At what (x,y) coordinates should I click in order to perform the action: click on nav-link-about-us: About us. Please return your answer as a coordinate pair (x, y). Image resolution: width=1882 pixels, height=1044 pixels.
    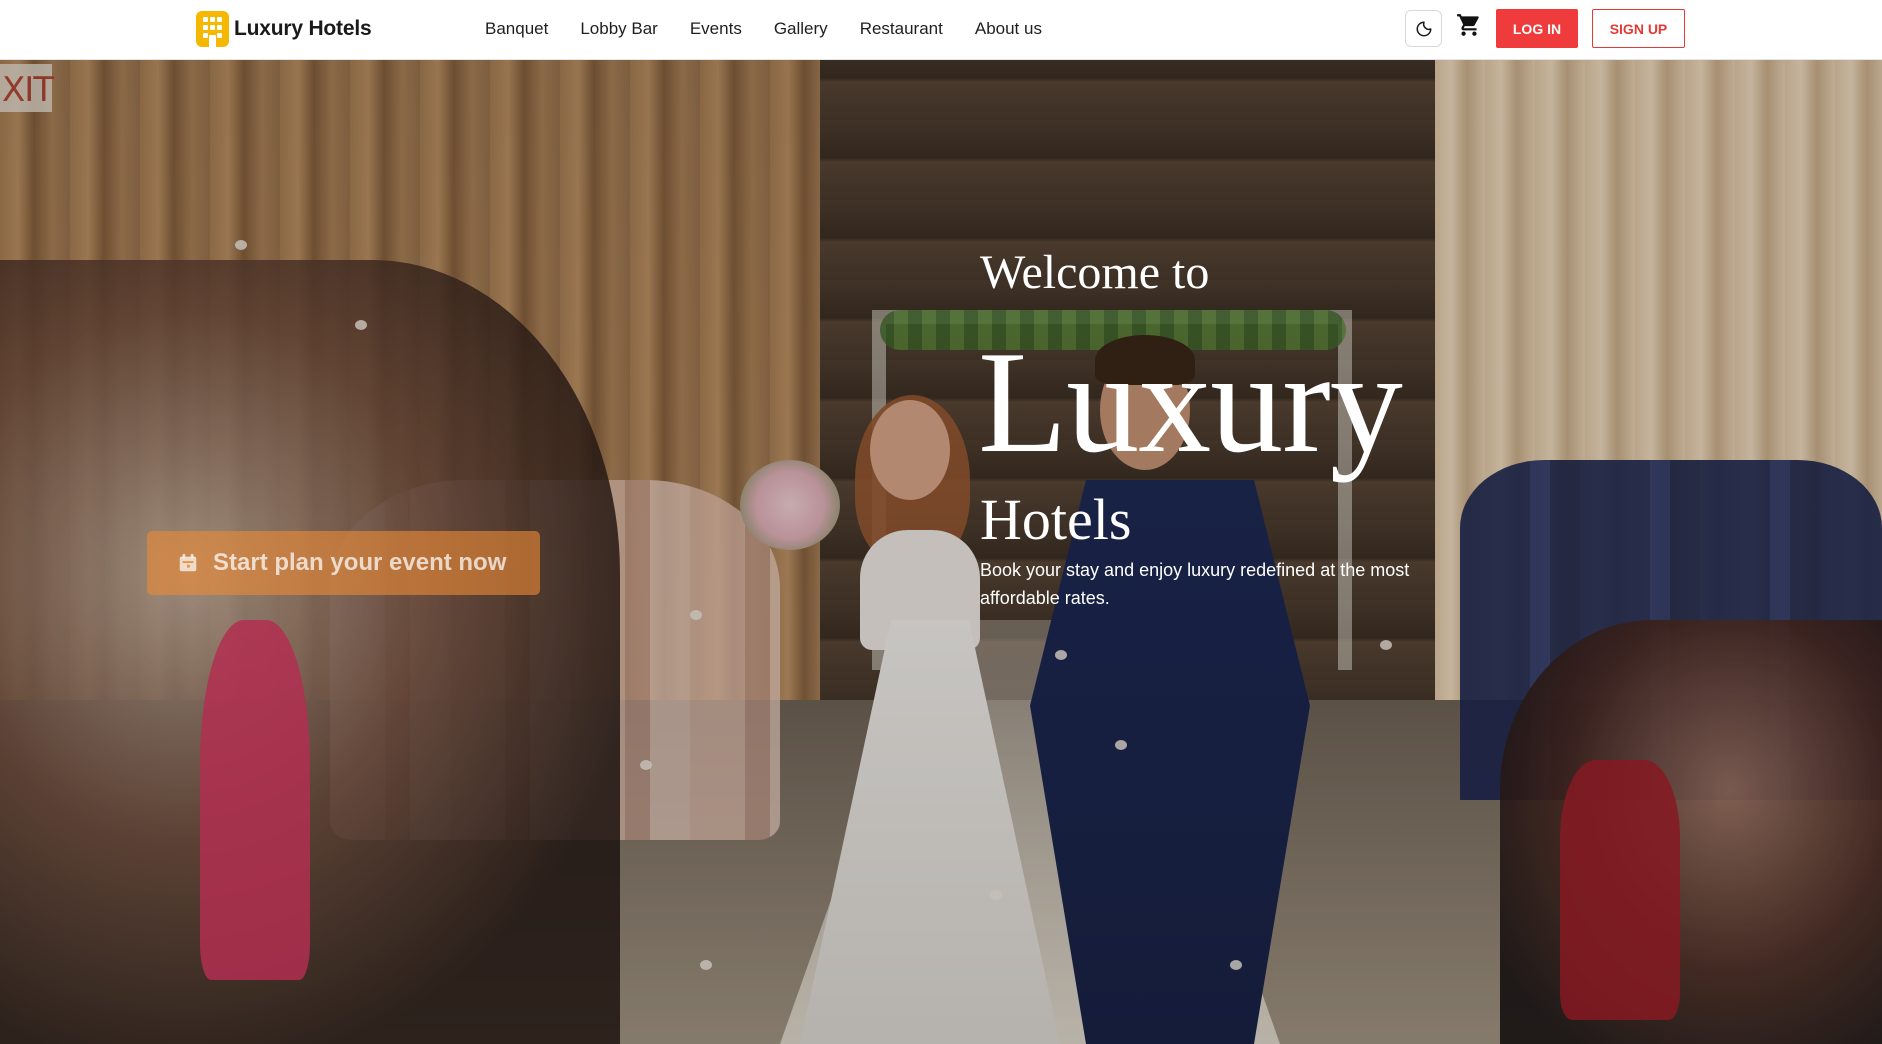
    Looking at the image, I should click on (1008, 29).